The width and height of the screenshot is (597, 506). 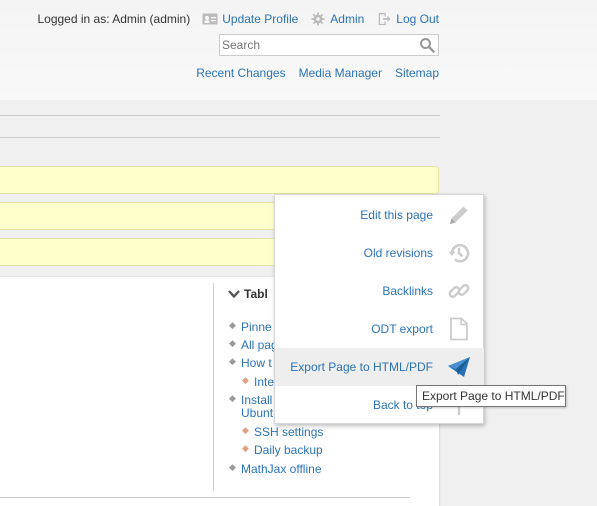 I want to click on logout-label: Log Out, so click(x=417, y=19).